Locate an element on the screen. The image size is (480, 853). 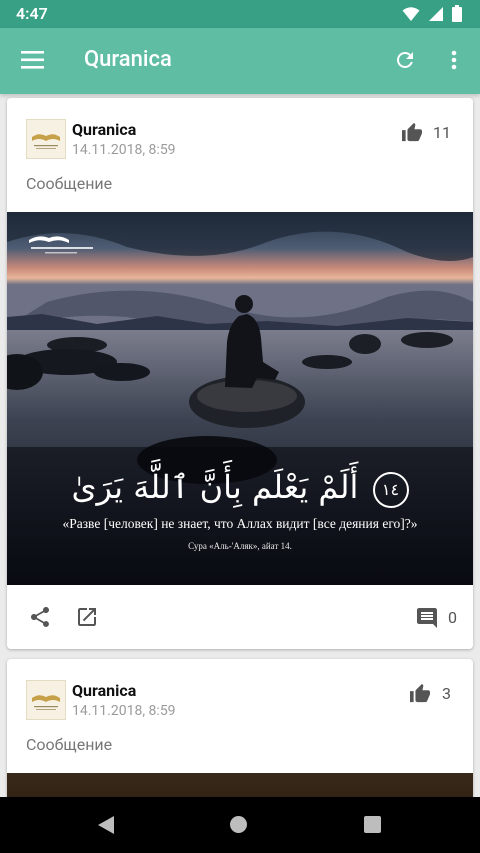
battery-icon is located at coordinates (457, 13).